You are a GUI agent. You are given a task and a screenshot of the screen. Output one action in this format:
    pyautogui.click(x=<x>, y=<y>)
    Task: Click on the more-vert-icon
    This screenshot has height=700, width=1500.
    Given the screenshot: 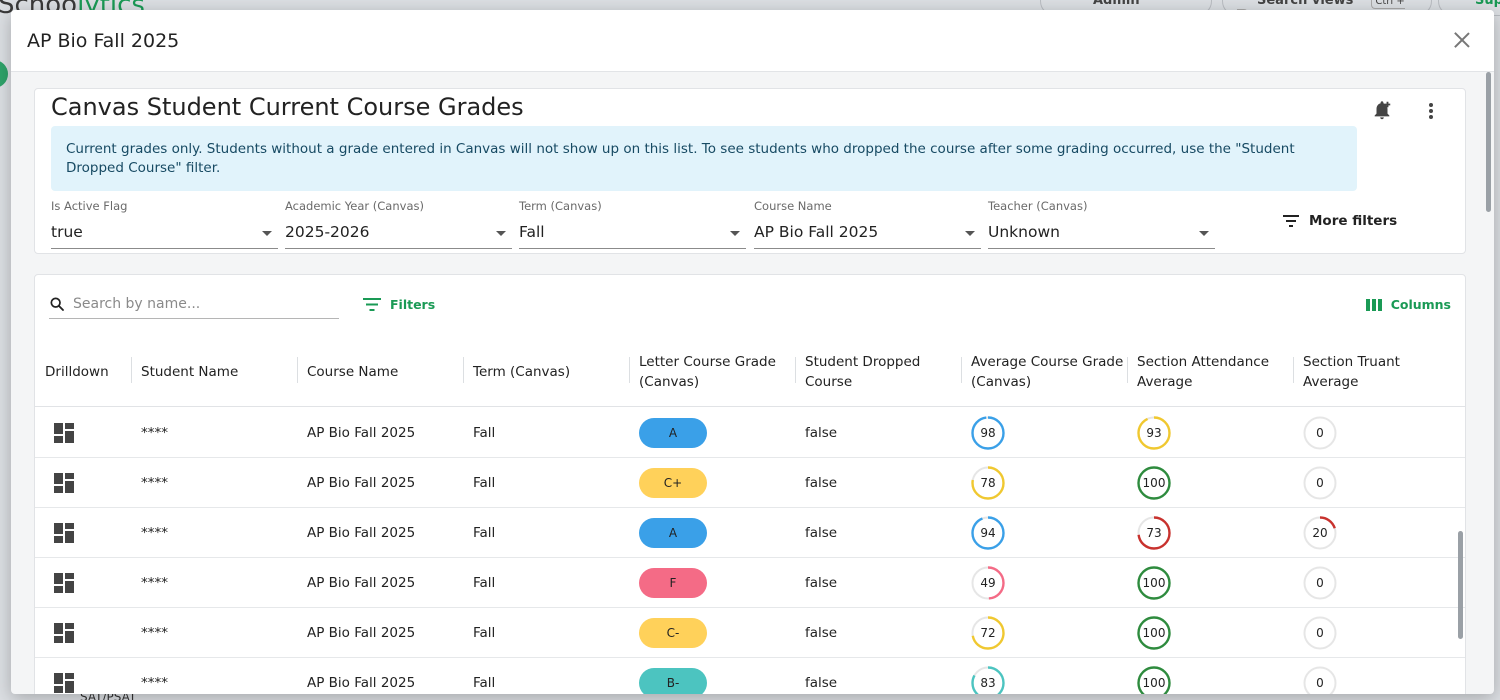 What is the action you would take?
    pyautogui.click(x=1431, y=111)
    